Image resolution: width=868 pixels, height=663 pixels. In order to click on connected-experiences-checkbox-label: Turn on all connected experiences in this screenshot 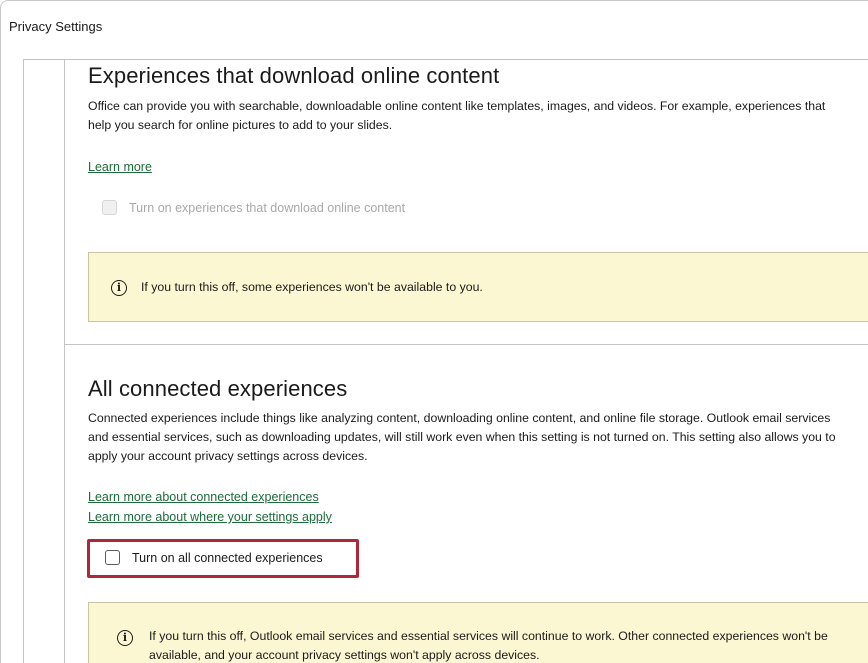, I will do `click(227, 558)`.